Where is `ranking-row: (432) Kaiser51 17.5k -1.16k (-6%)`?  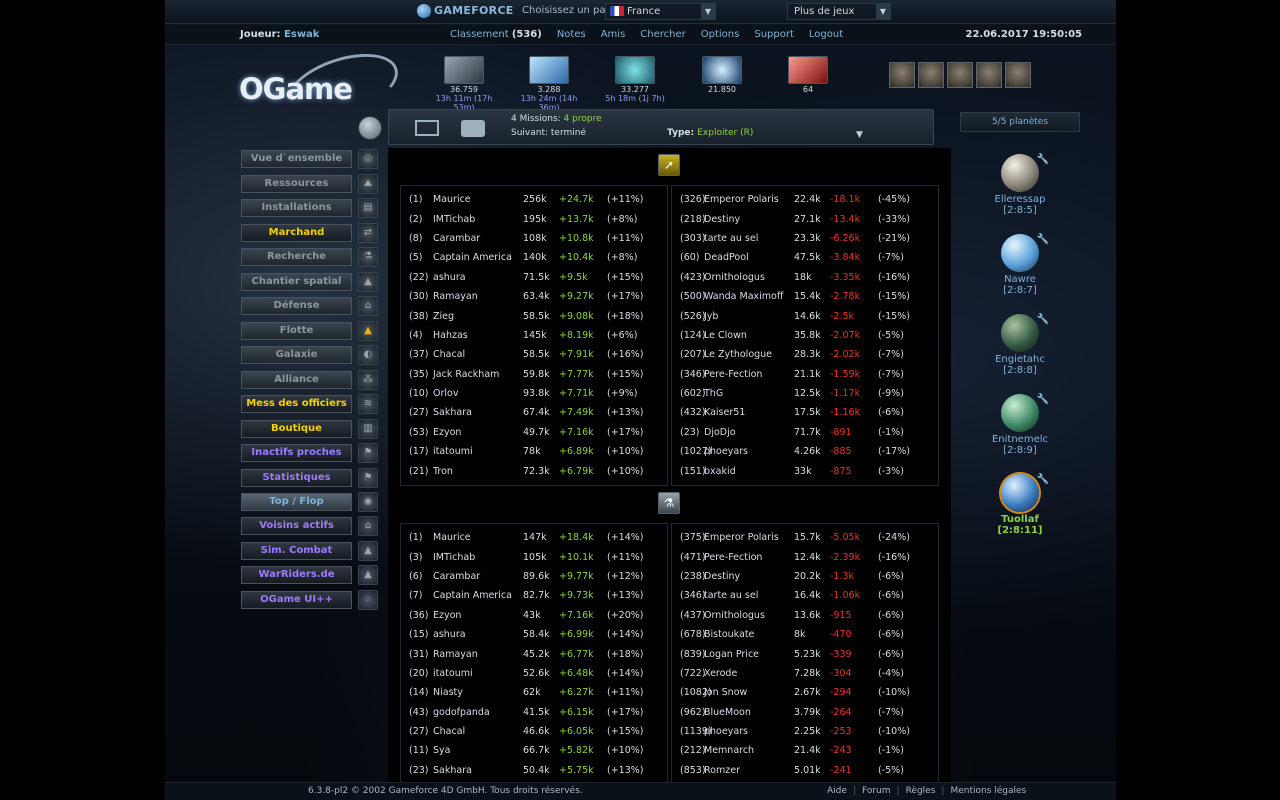 ranking-row: (432) Kaiser51 17.5k -1.16k (-6%) is located at coordinates (805, 412).